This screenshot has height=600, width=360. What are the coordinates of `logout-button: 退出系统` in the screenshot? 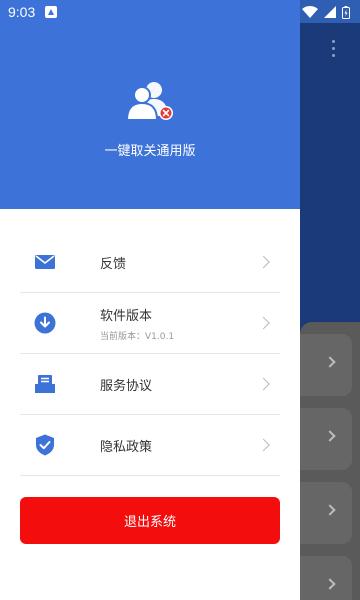 It's located at (150, 520).